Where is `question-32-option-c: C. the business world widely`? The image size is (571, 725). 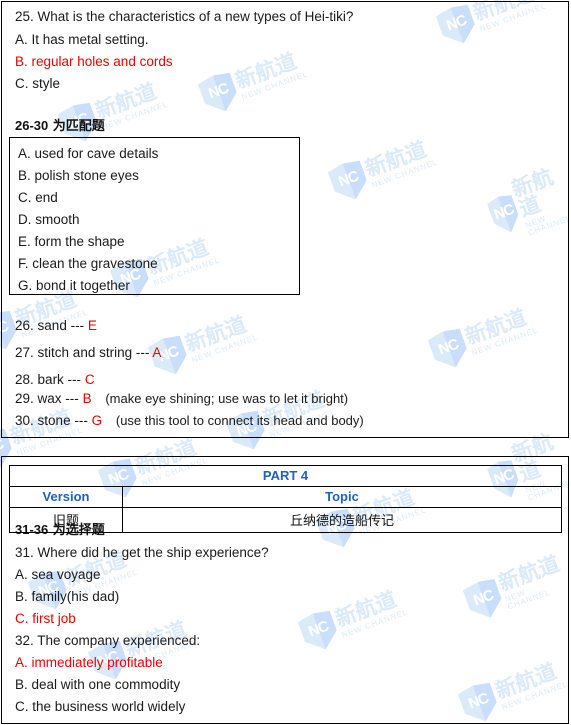
question-32-option-c: C. the business world widely is located at coordinates (100, 707).